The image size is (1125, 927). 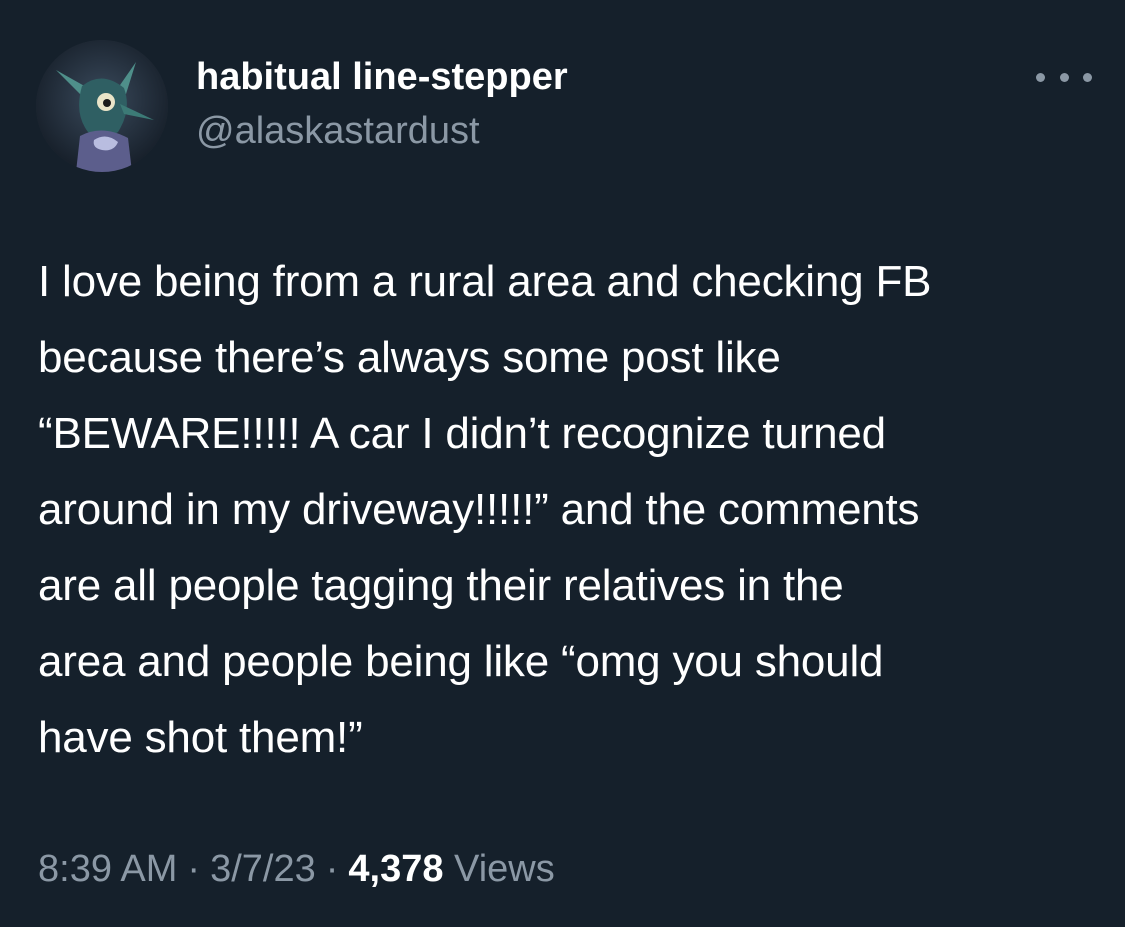 I want to click on avatar, so click(x=102, y=106).